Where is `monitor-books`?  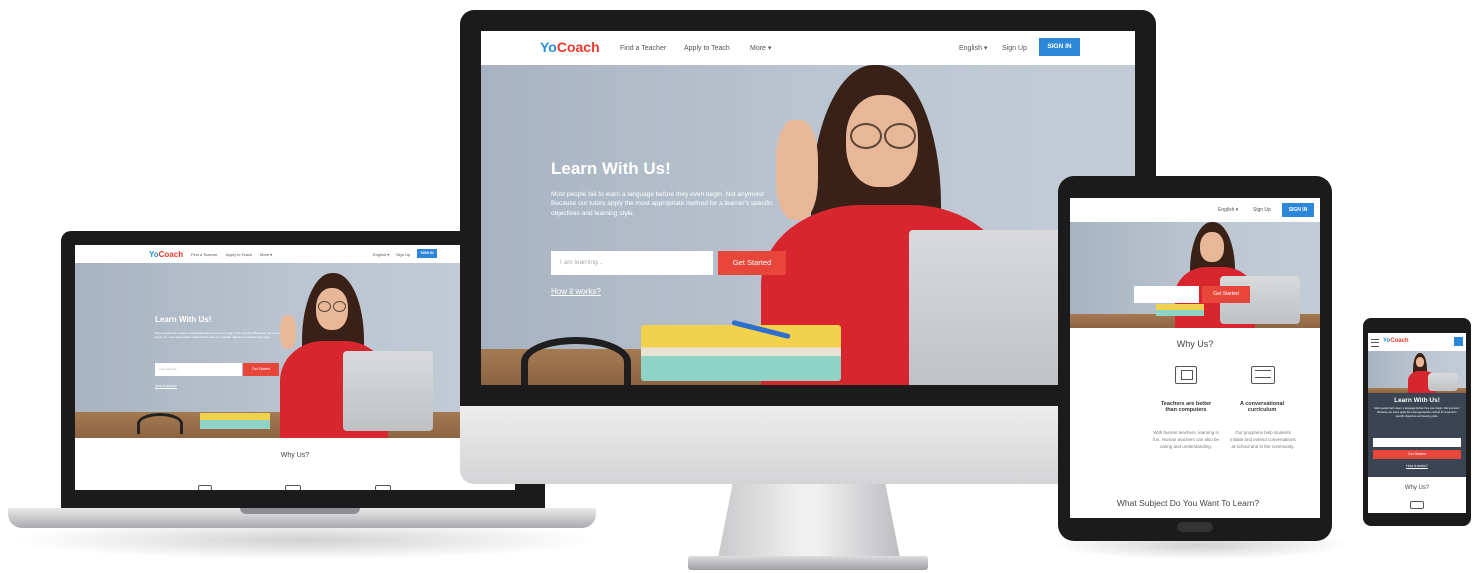
monitor-books is located at coordinates (741, 353).